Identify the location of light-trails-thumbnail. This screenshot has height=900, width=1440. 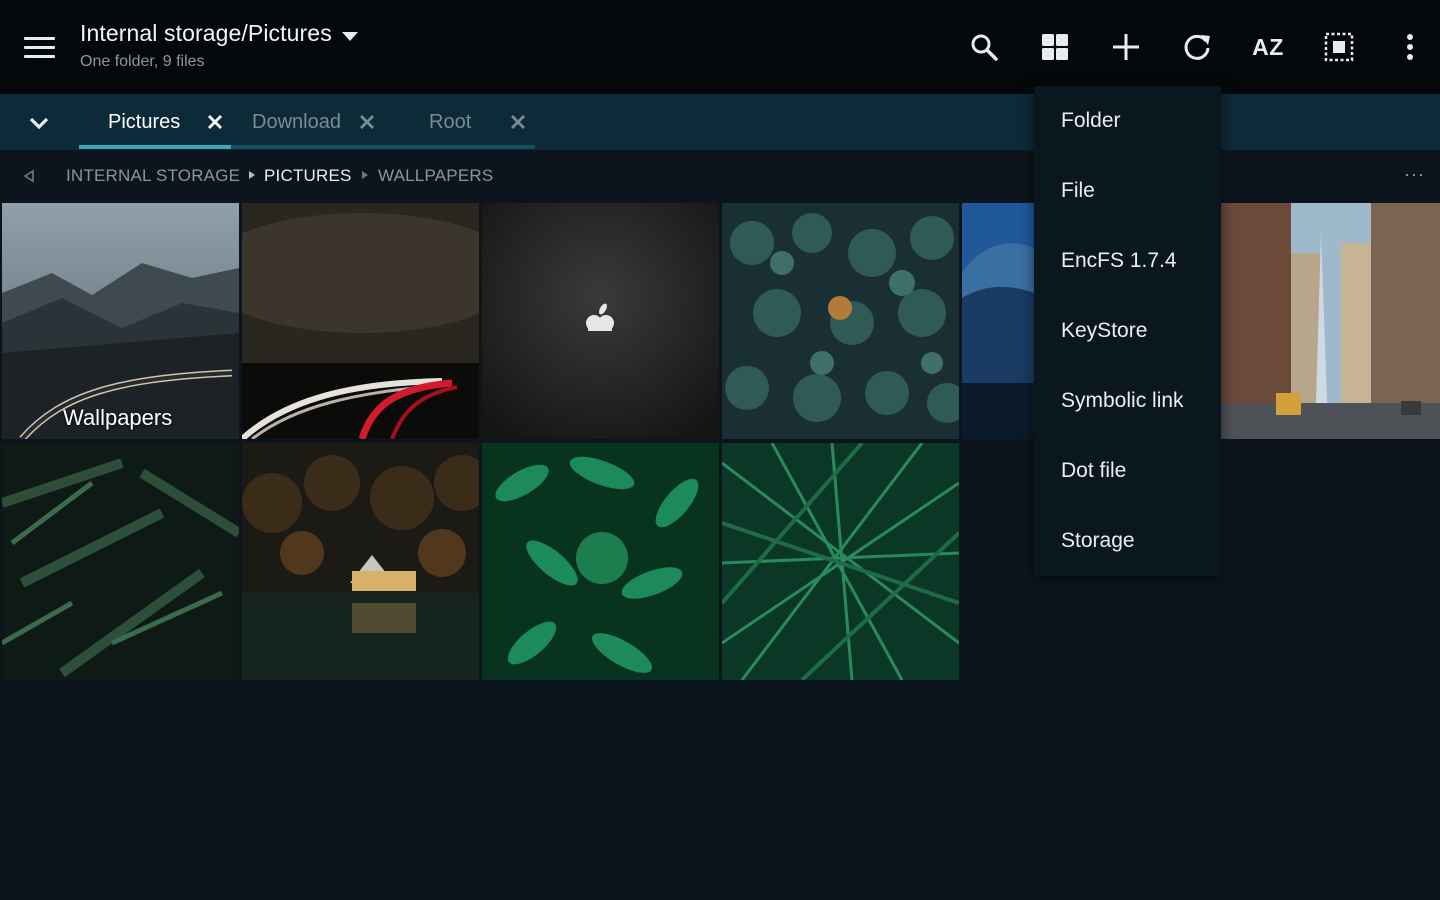
(360, 321).